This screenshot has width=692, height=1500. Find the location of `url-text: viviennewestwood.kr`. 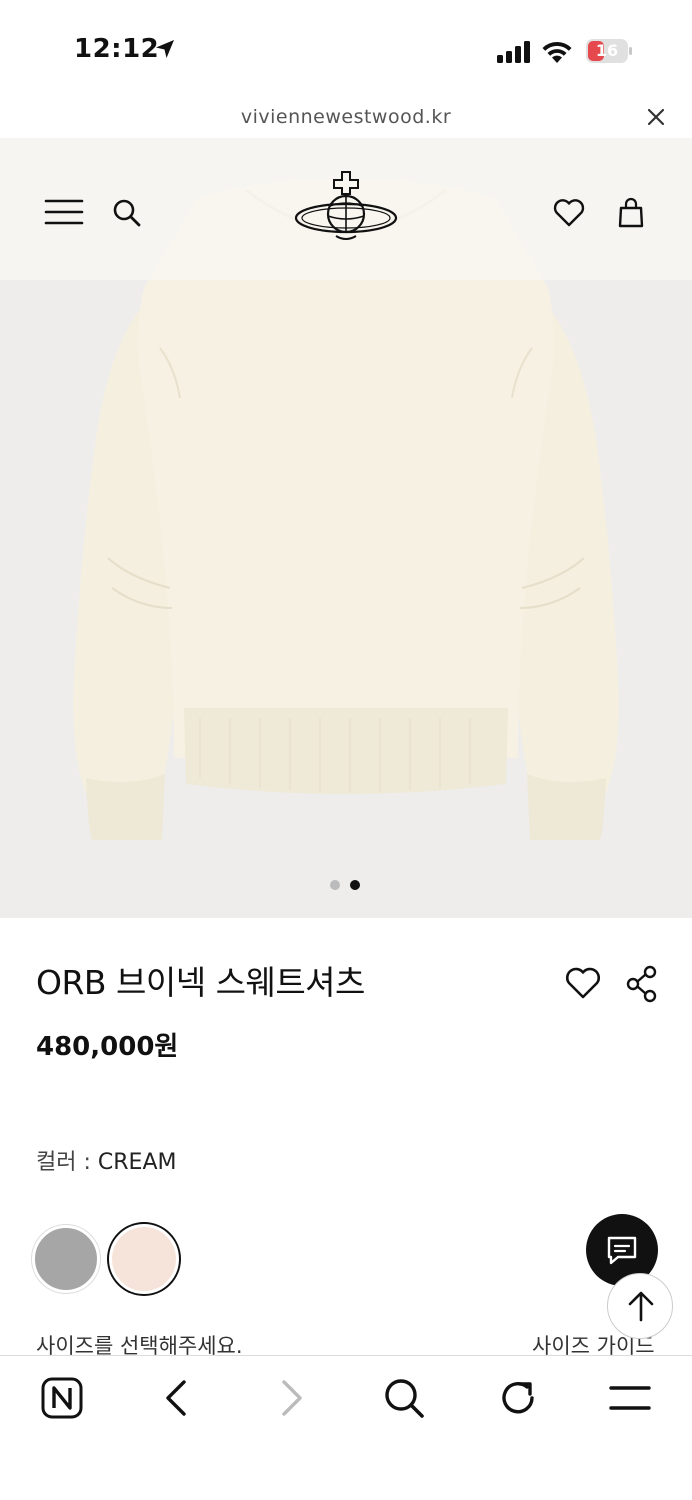

url-text: viviennewestwood.kr is located at coordinates (346, 117).